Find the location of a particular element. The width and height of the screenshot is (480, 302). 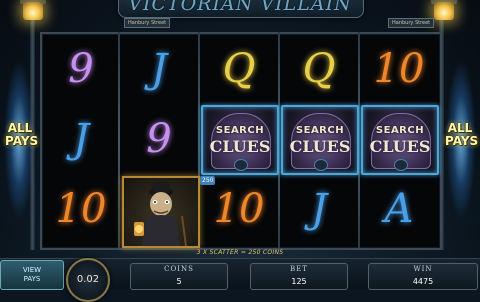

scatter-win-badge: 250 is located at coordinates (208, 180).